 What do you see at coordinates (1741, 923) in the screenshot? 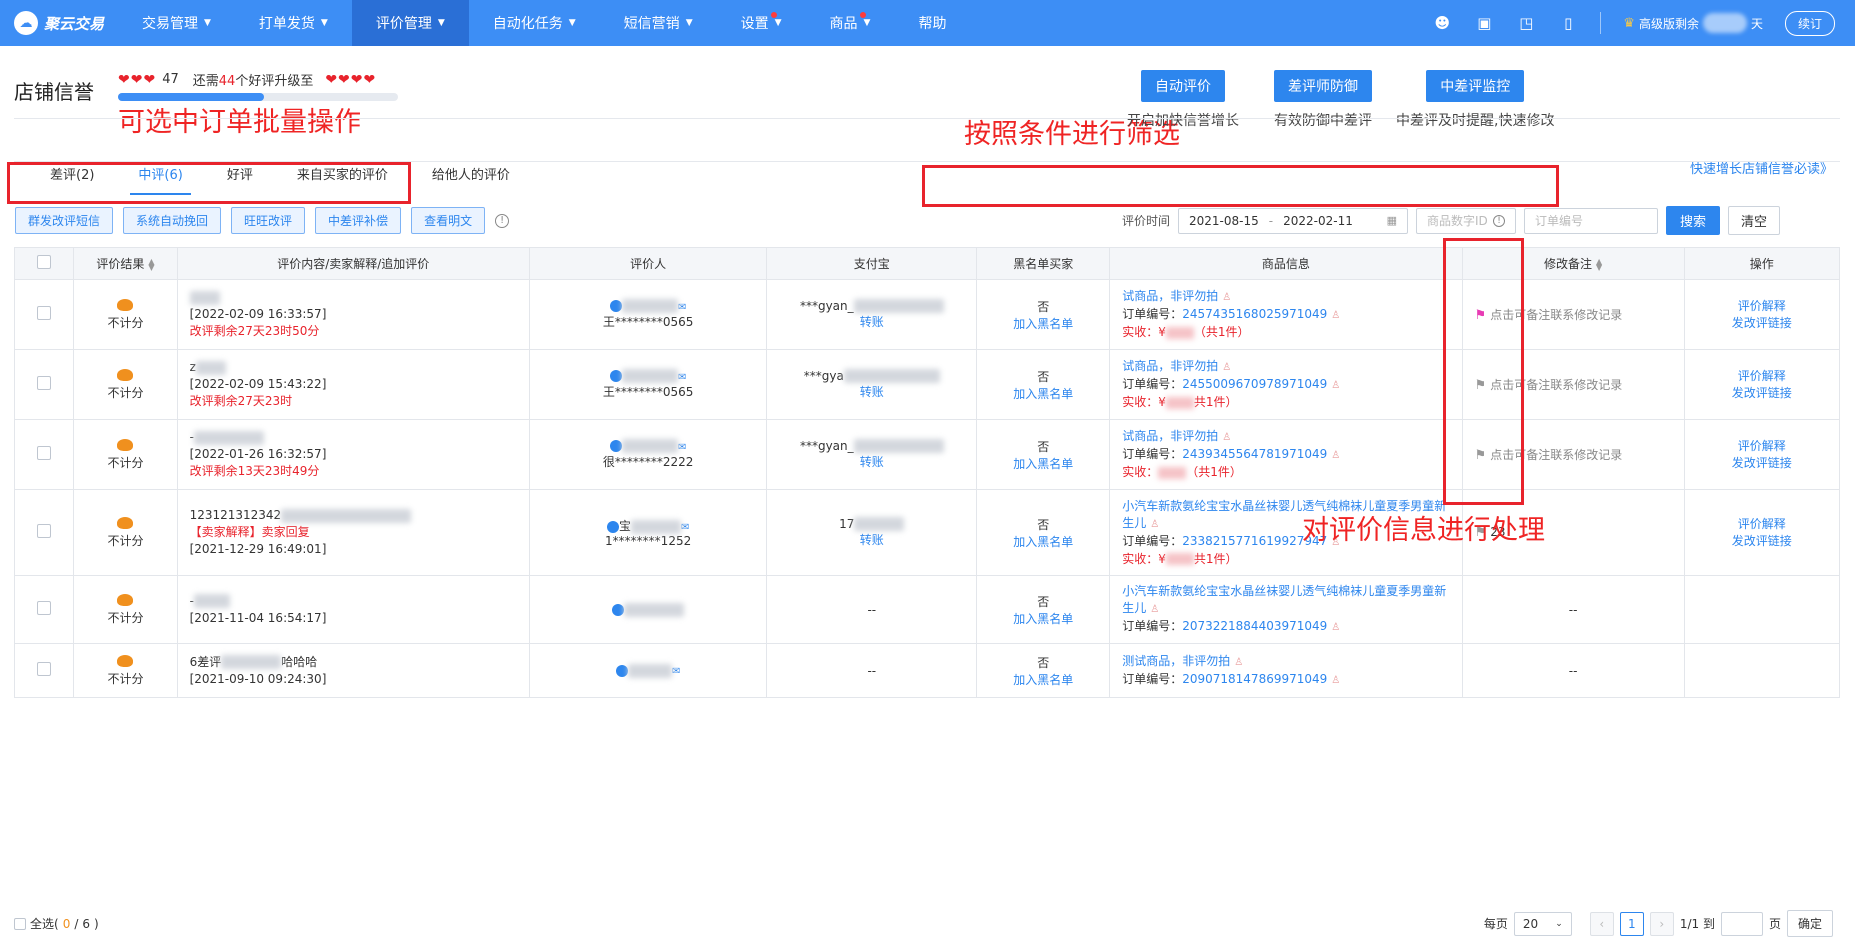
I see `page-jump-input` at bounding box center [1741, 923].